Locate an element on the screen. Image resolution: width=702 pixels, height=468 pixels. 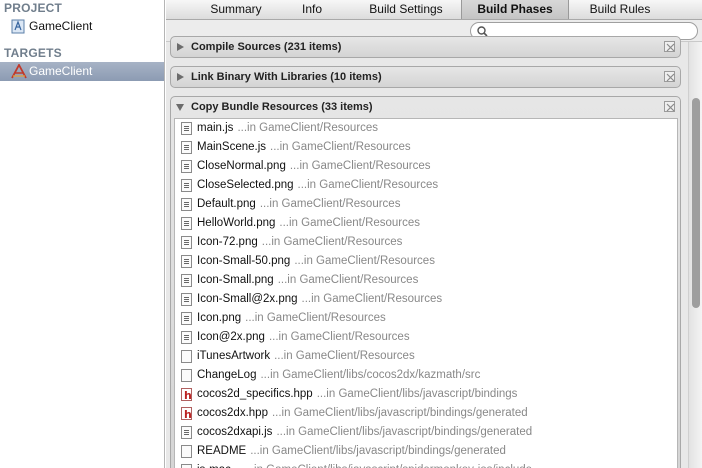
list-item: Icon-Small.png ...in GameClient/Resources is located at coordinates (426, 280).